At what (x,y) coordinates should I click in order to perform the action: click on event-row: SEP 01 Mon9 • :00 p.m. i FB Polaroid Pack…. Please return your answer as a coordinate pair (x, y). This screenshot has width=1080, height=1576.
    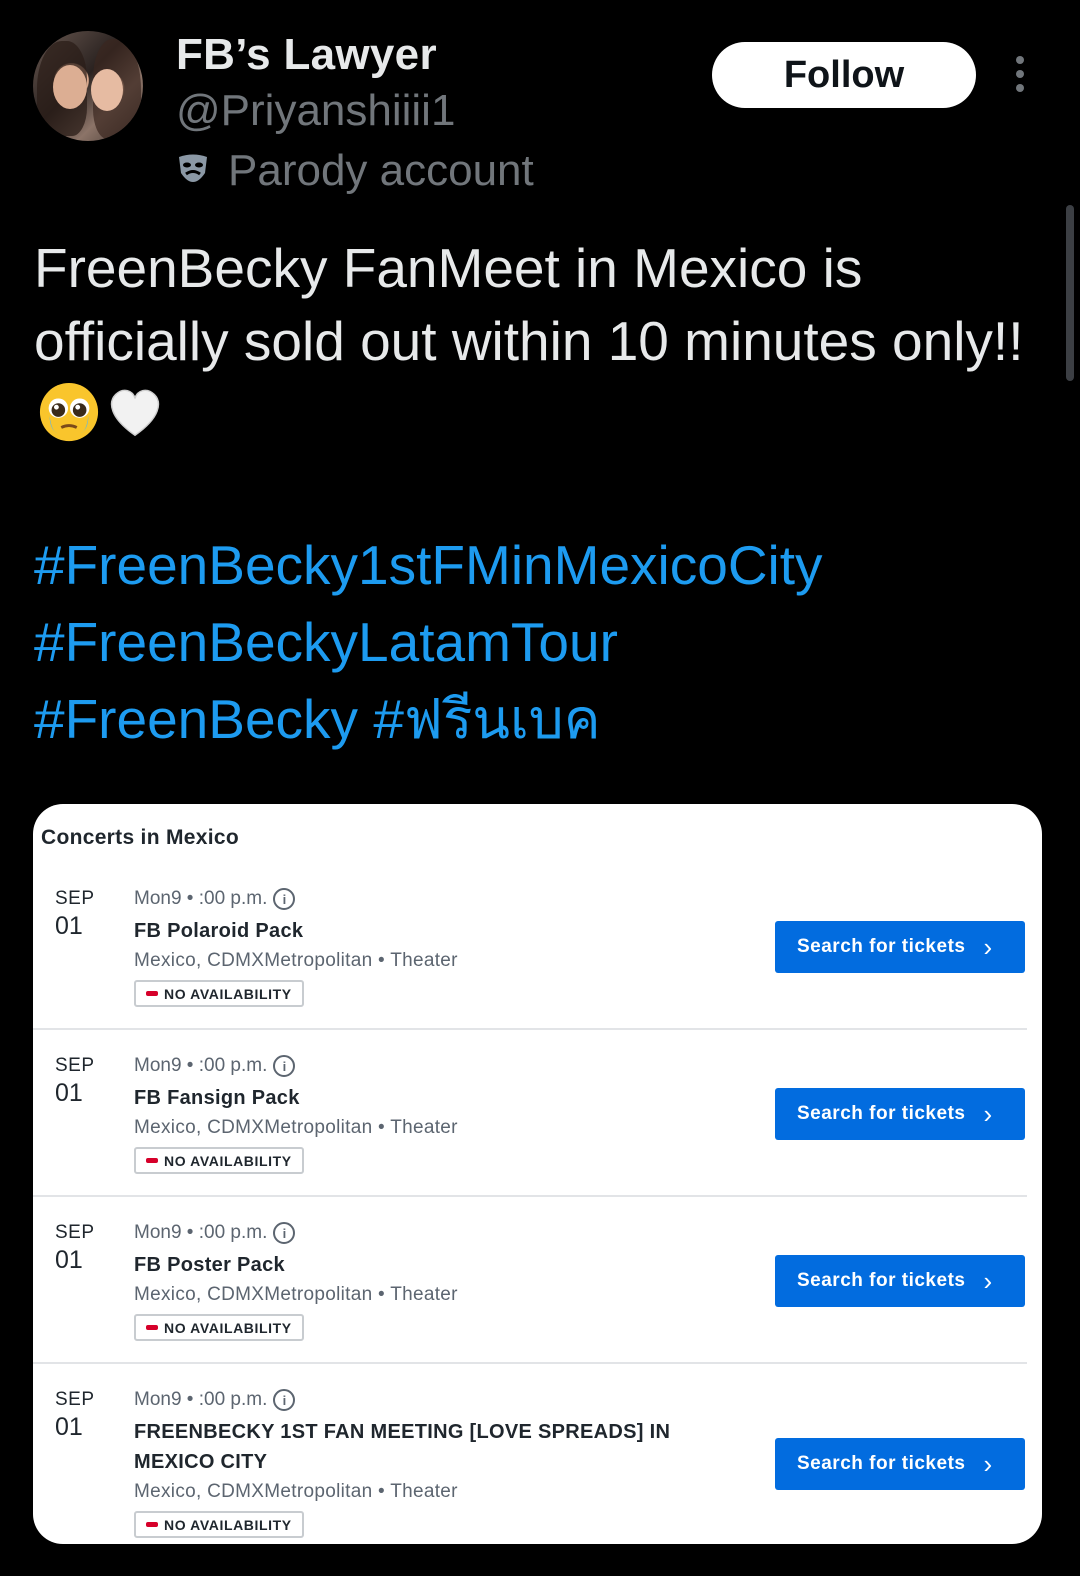
    Looking at the image, I should click on (530, 959).